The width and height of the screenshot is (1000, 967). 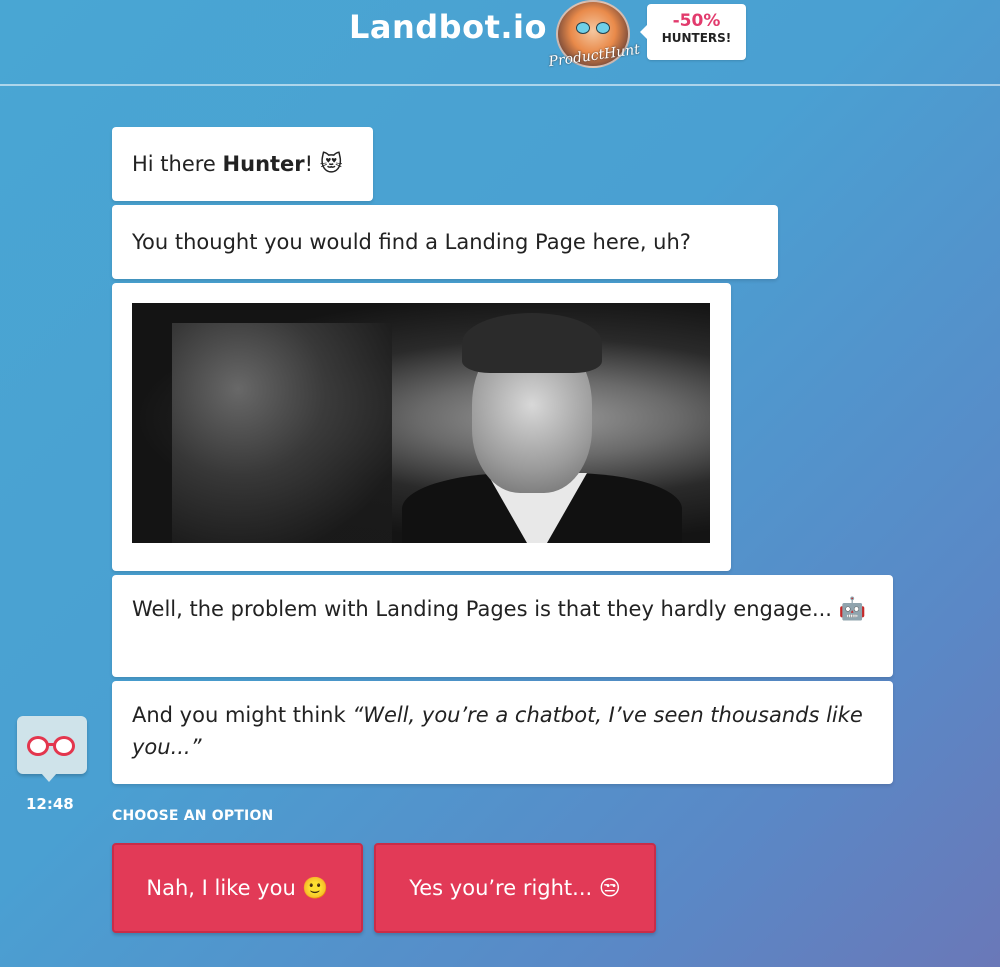 What do you see at coordinates (237, 888) in the screenshot?
I see `option-button-nah-i-like-you: Nah, I like you 🙂` at bounding box center [237, 888].